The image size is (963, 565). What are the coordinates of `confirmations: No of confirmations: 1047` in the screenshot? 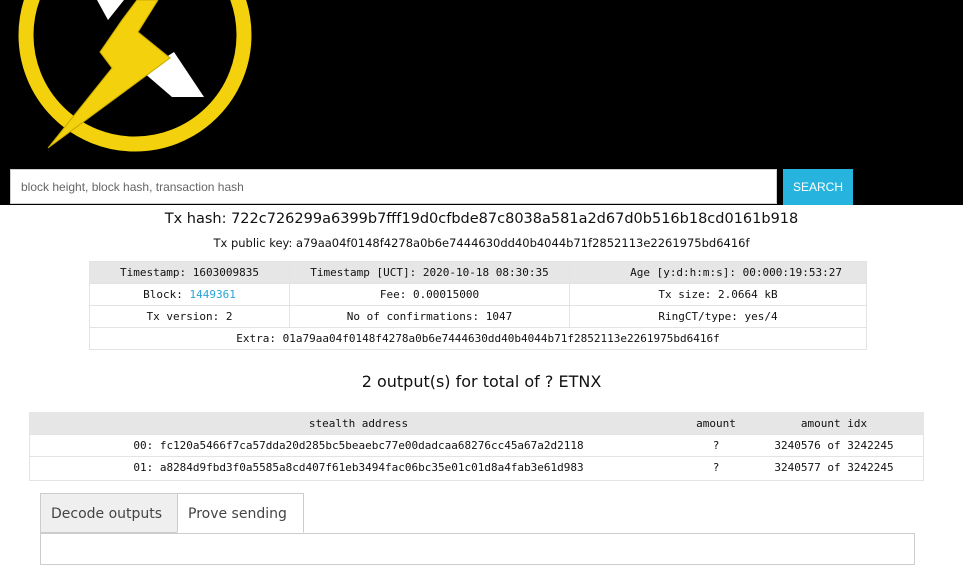 It's located at (429, 316).